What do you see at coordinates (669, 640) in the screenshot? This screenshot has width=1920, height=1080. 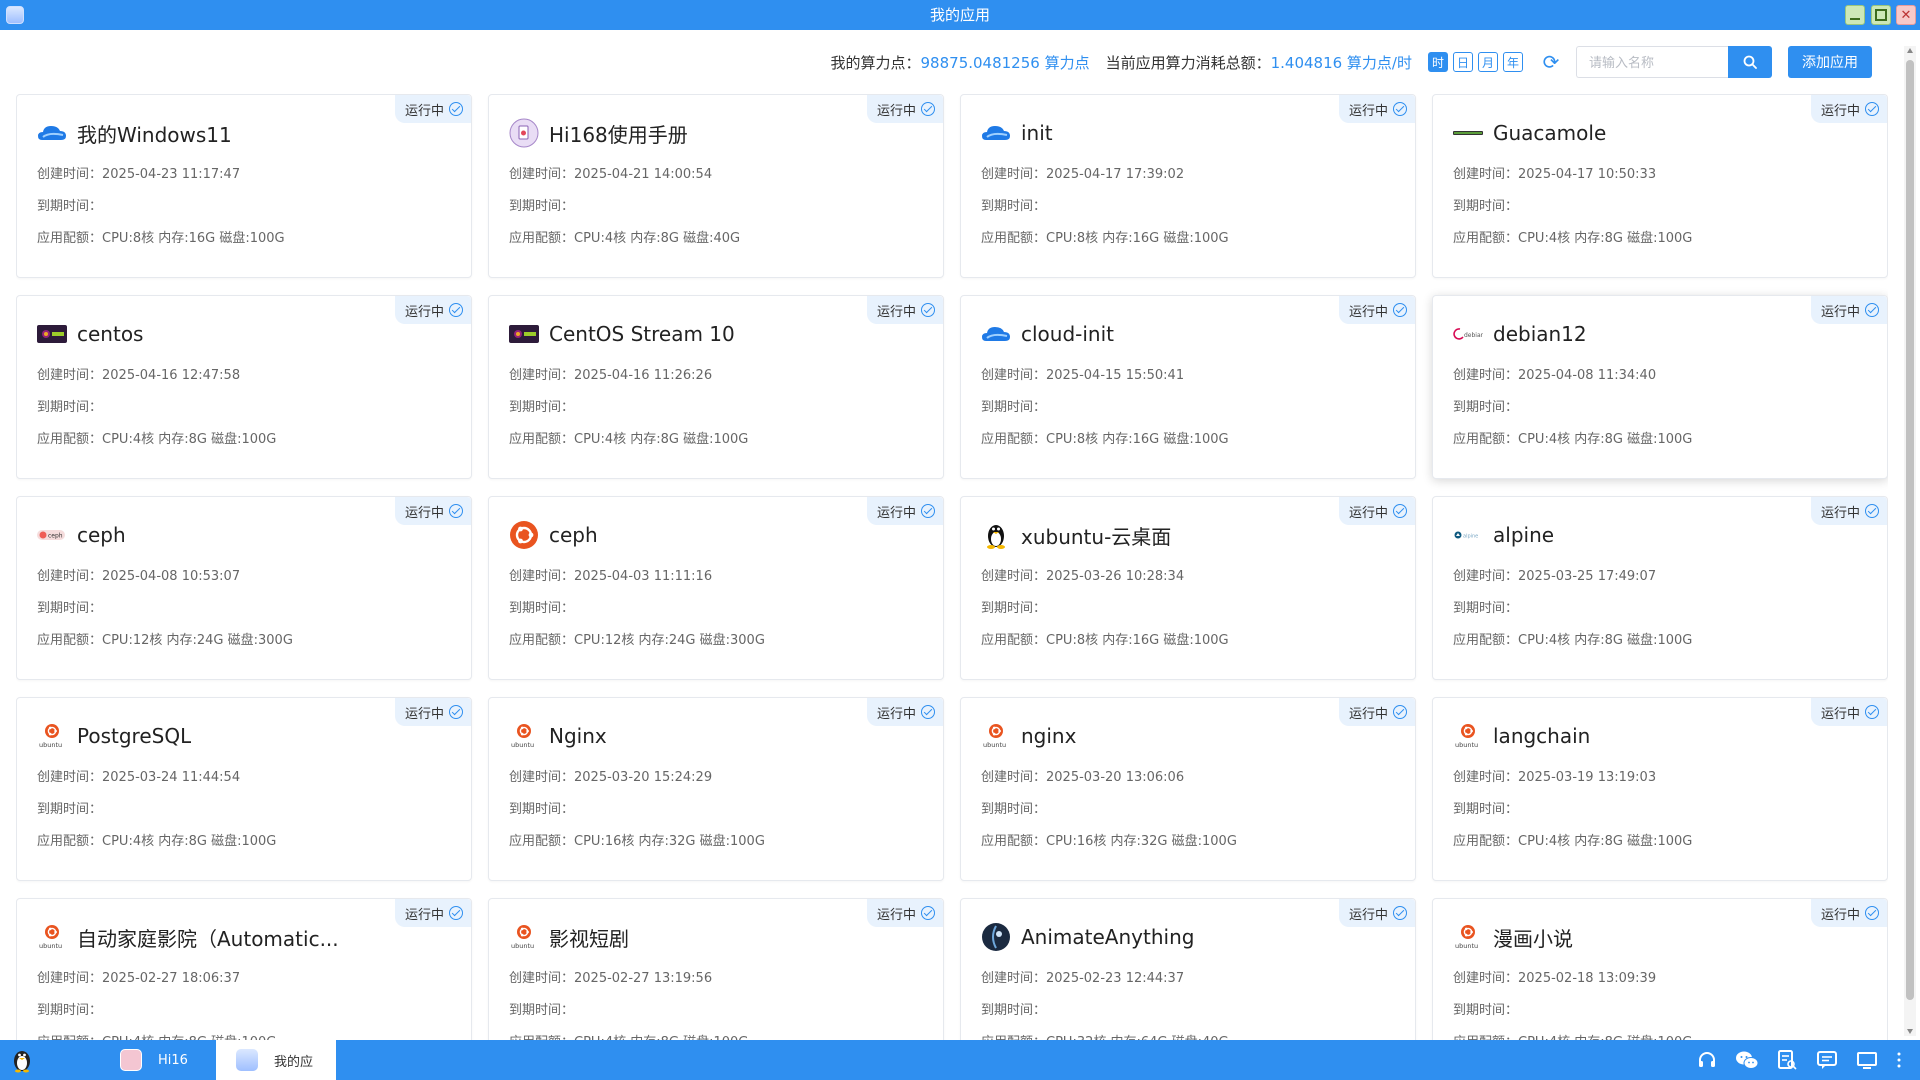 I see `config-value: CPU:12核 内存:24G 磁盘:300G` at bounding box center [669, 640].